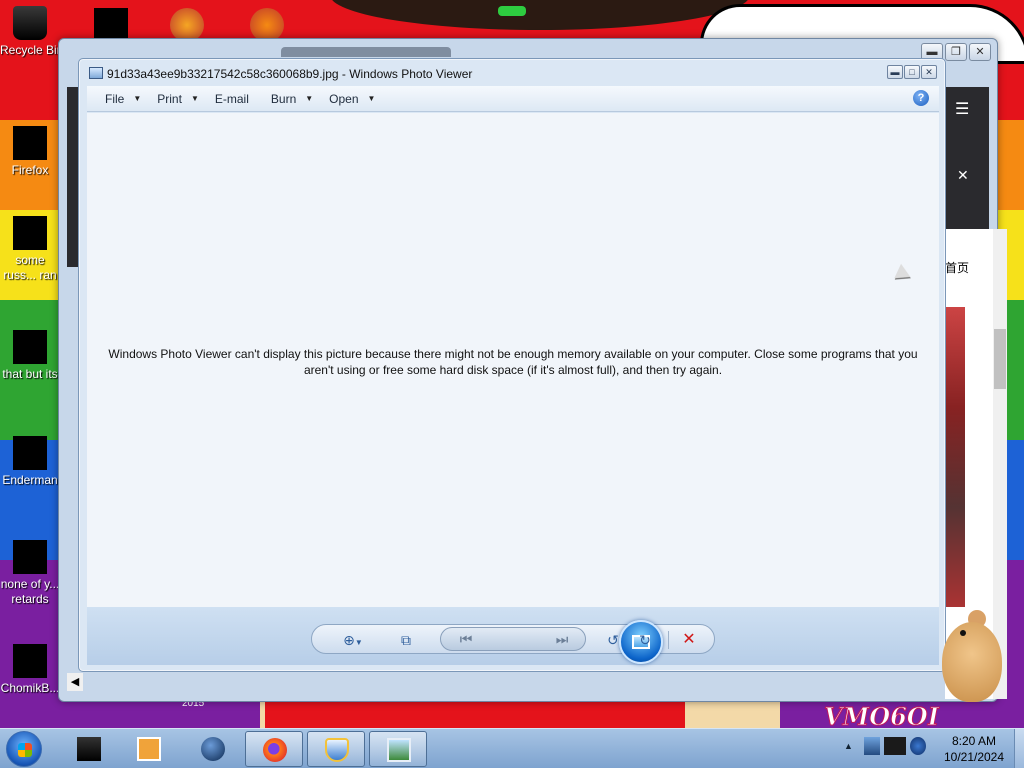 The height and width of the screenshot is (768, 1024). I want to click on command-bar: File ▼ Print ▼ E-mail Burn ▼ Open ▼ ?, so click(513, 99).